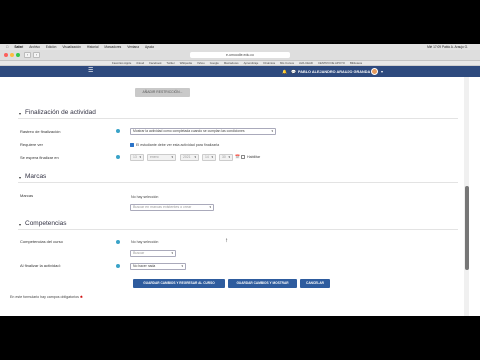 Image resolution: width=480 pixels, height=360 pixels. Describe the element at coordinates (60, 112) in the screenshot. I see `section-title-completion: Finalización de actividad` at that location.